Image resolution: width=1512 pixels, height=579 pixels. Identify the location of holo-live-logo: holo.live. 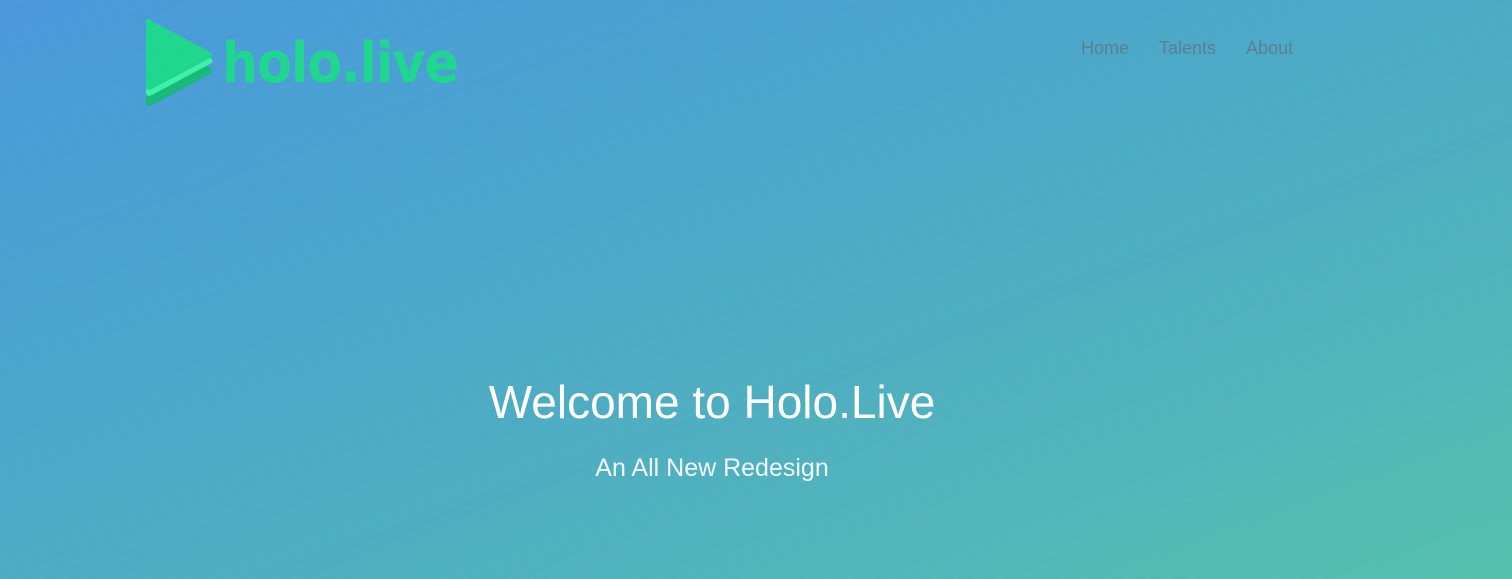
(302, 63).